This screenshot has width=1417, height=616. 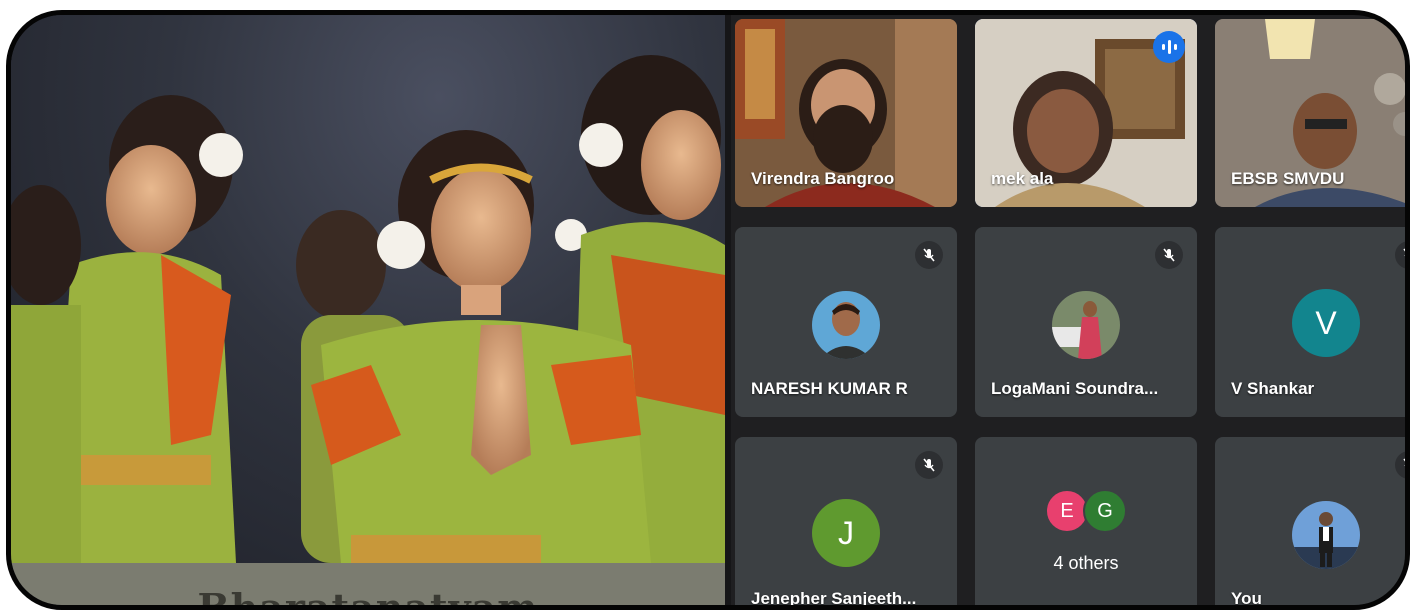 I want to click on participant-tile-mekala: mek ala, so click(x=1086, y=113).